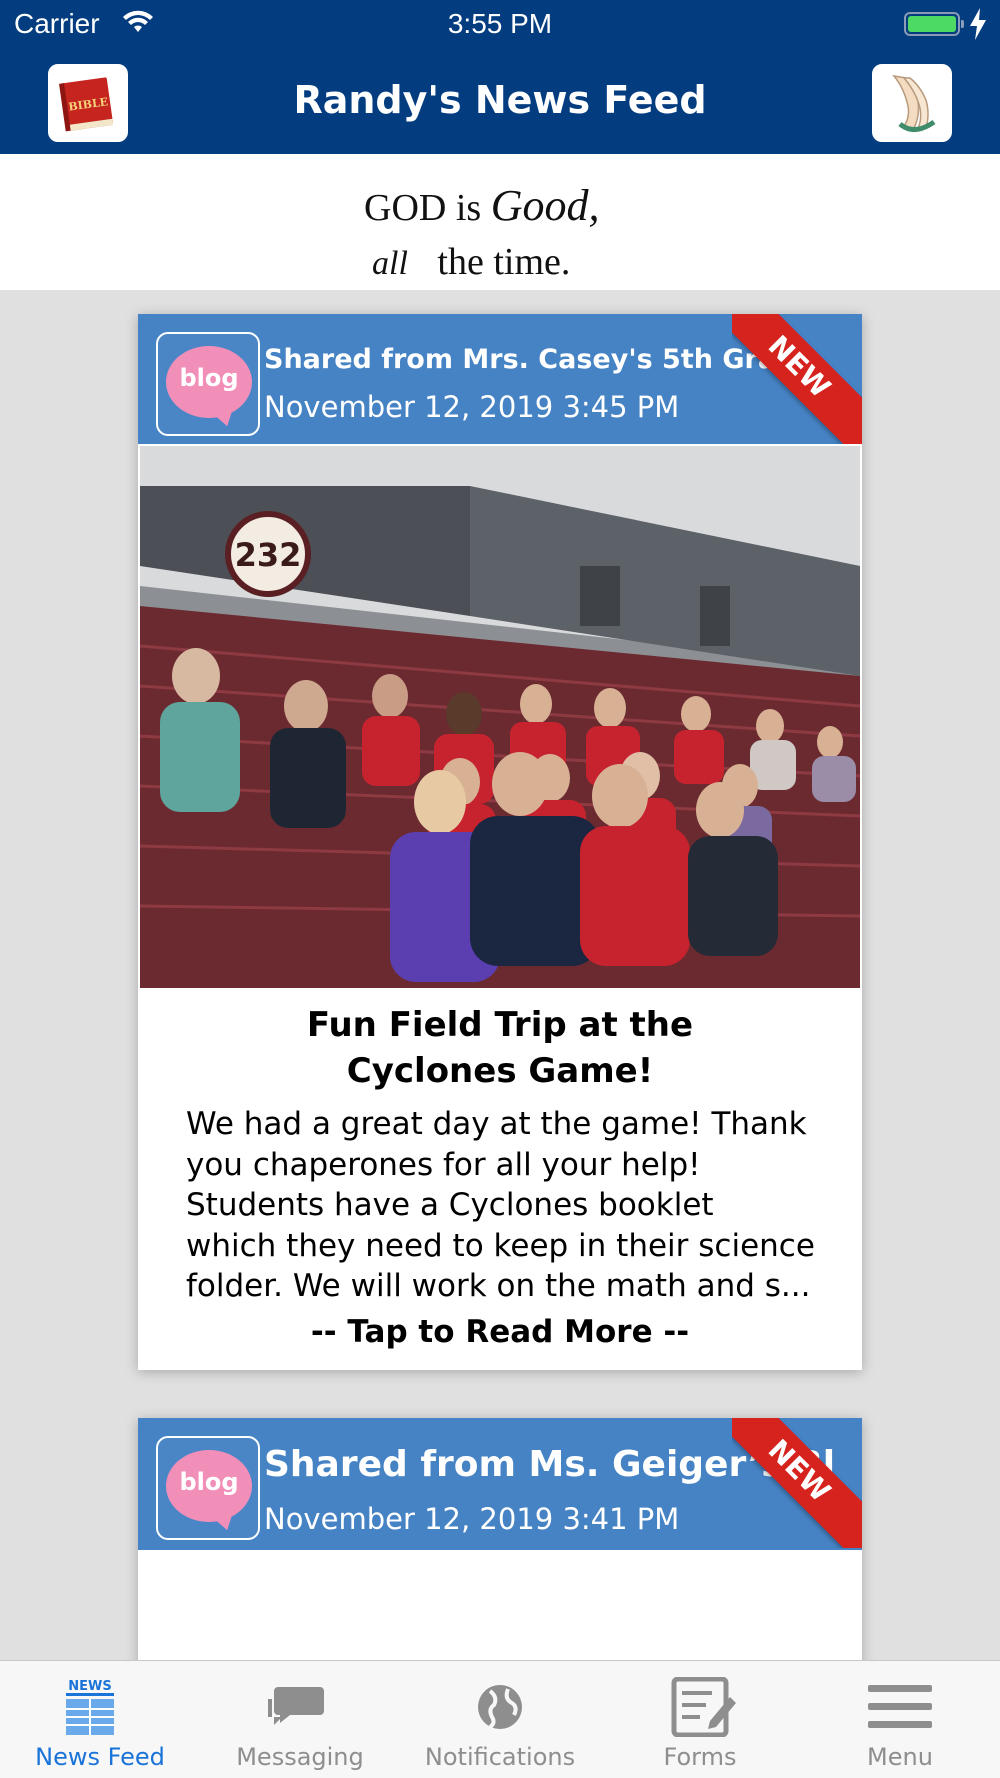  I want to click on post-title-line: Fun Field Trip at the, so click(500, 1025).